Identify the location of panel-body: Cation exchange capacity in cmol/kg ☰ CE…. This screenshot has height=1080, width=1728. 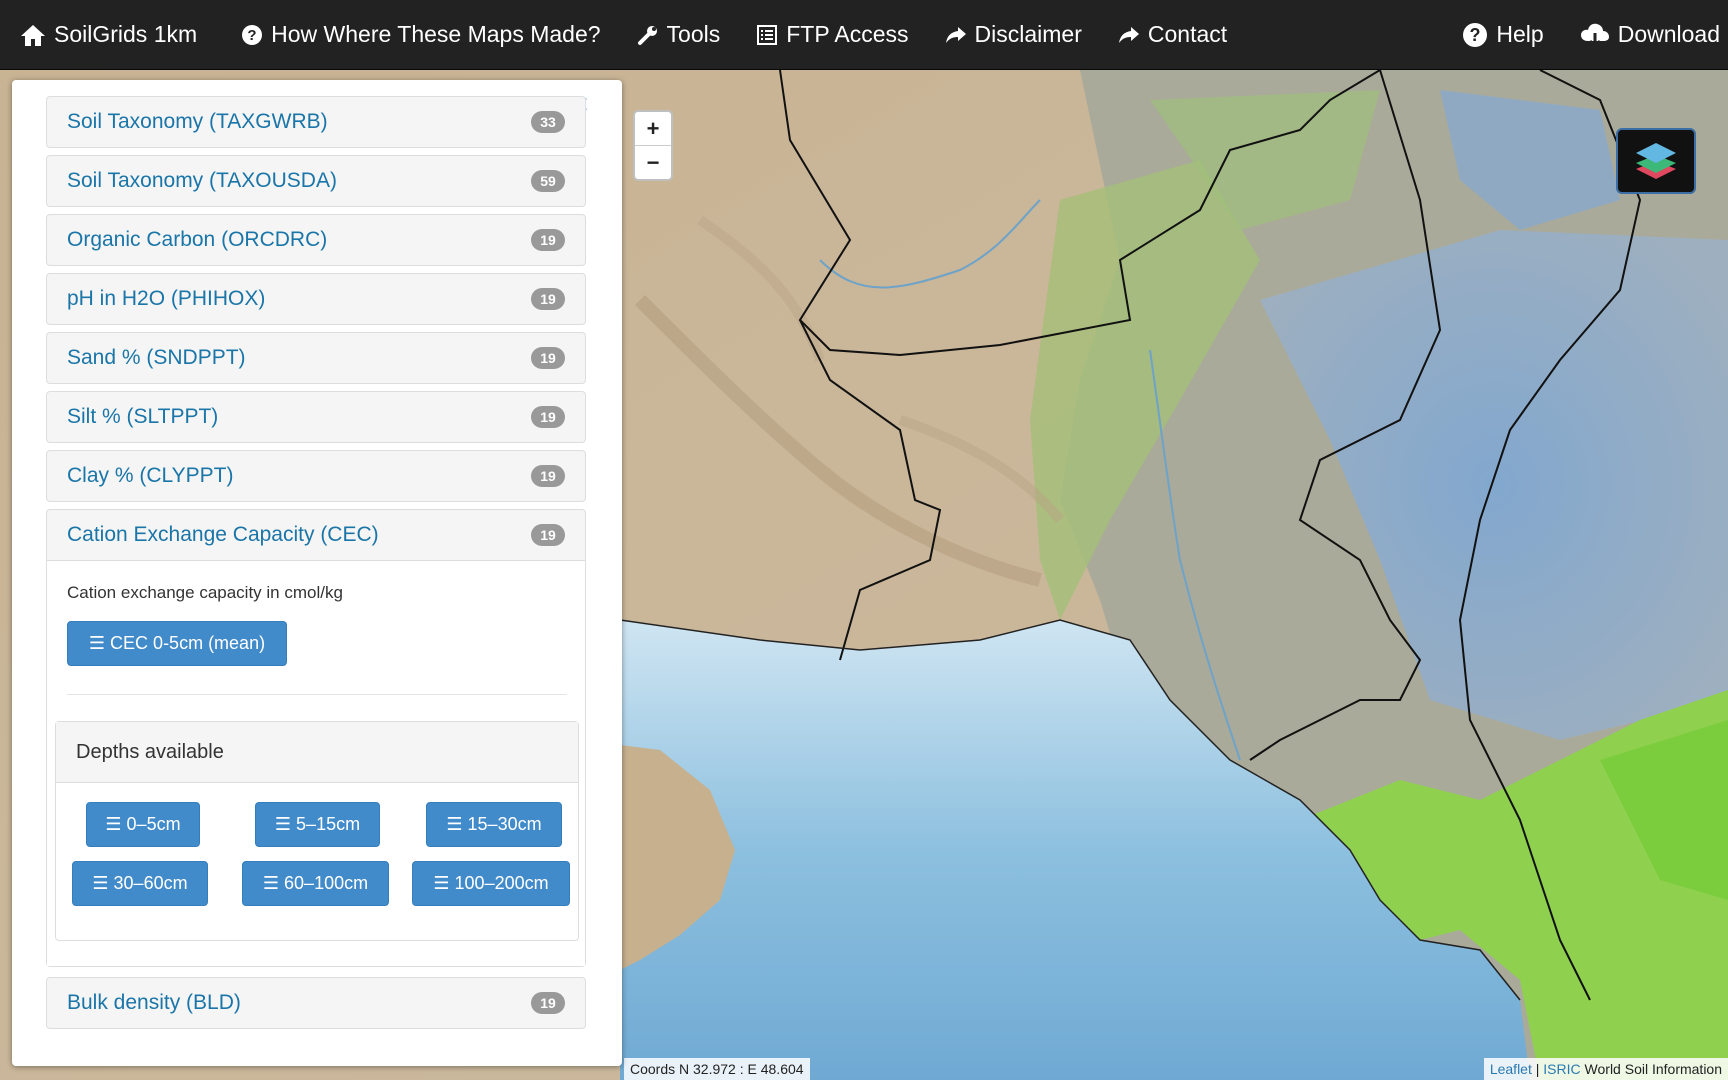
(316, 763).